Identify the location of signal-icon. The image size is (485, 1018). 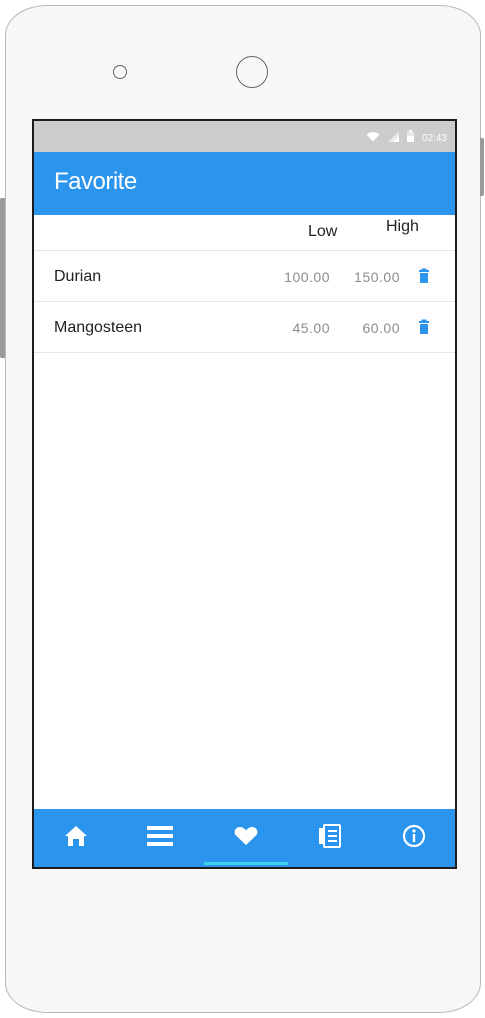
(393, 138).